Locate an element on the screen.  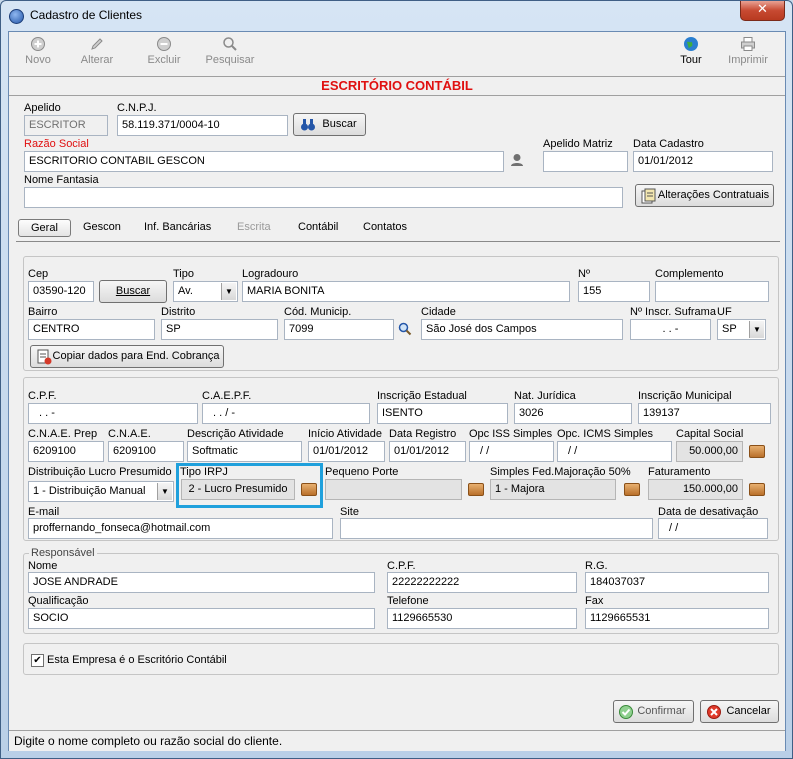
cidade-field: São José dos Campos is located at coordinates (522, 329).